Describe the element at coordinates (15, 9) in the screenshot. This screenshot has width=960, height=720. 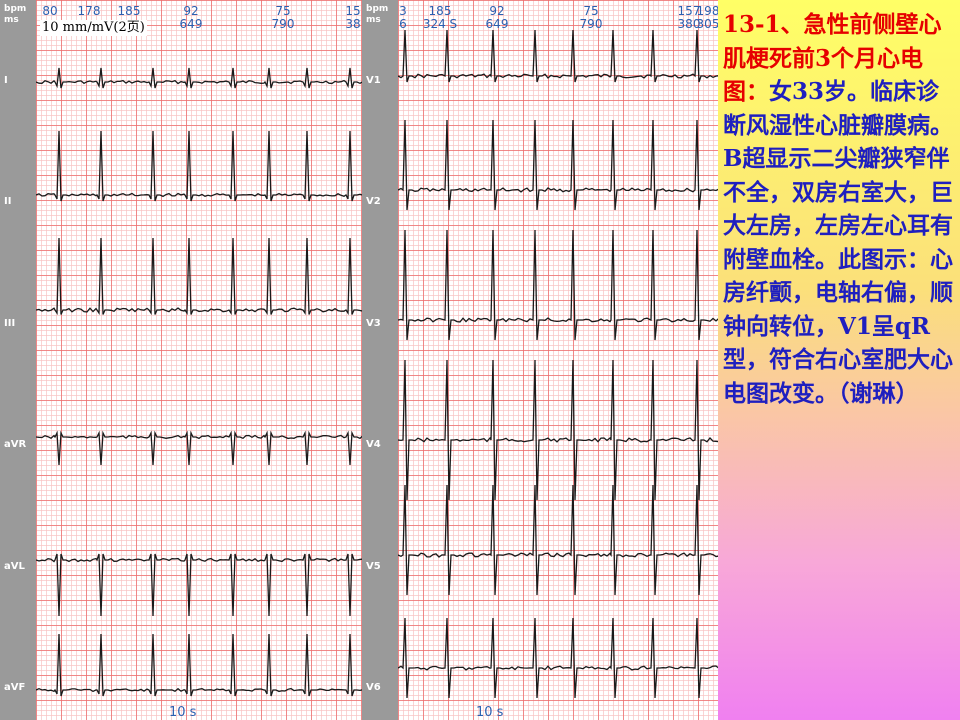
I see `left-bpm-unit: bpm` at that location.